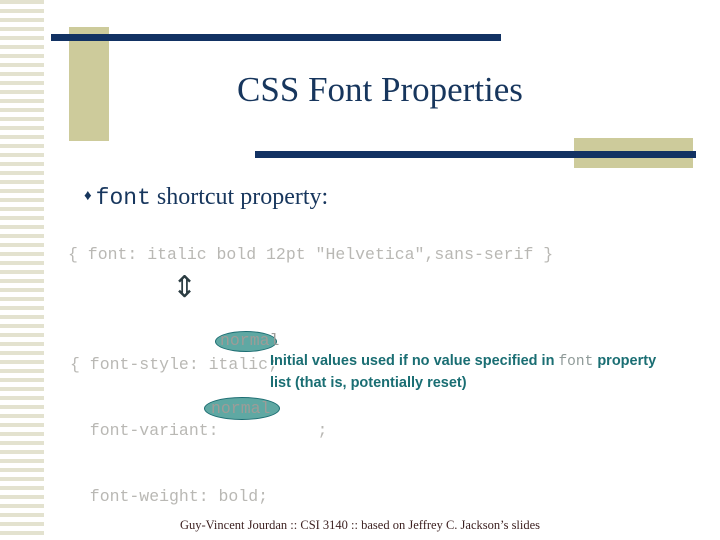  I want to click on navy-rule-middle, so click(475, 154).